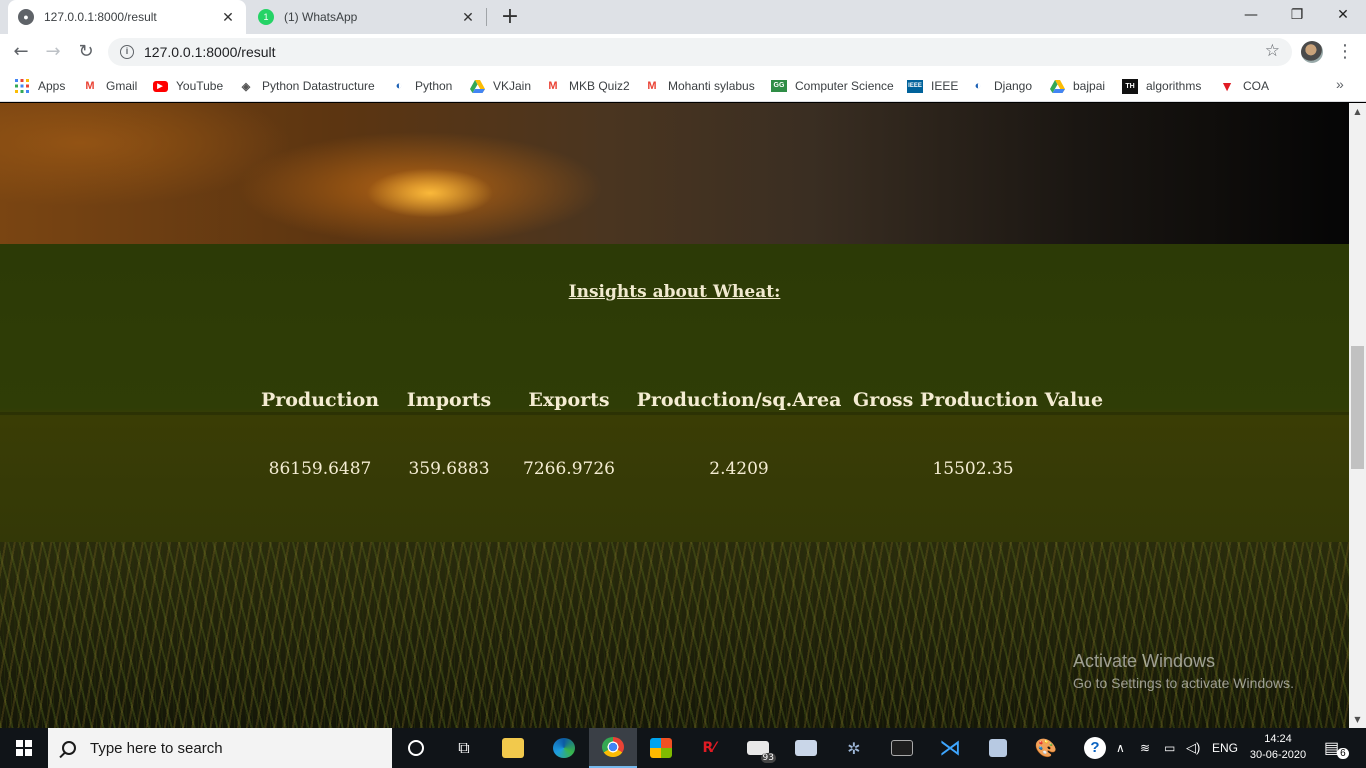  What do you see at coordinates (109, 86) in the screenshot?
I see `bookmark-gmail: M Gmail` at bounding box center [109, 86].